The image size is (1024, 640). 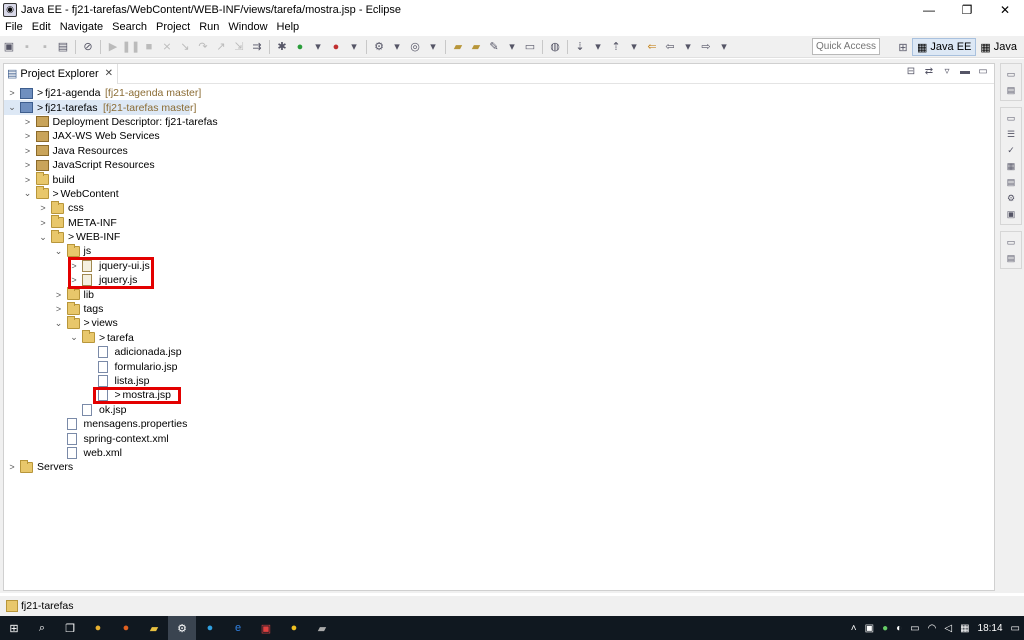 I want to click on tree-item-spring-context-xml: spring-context.xml, so click(x=499, y=438).